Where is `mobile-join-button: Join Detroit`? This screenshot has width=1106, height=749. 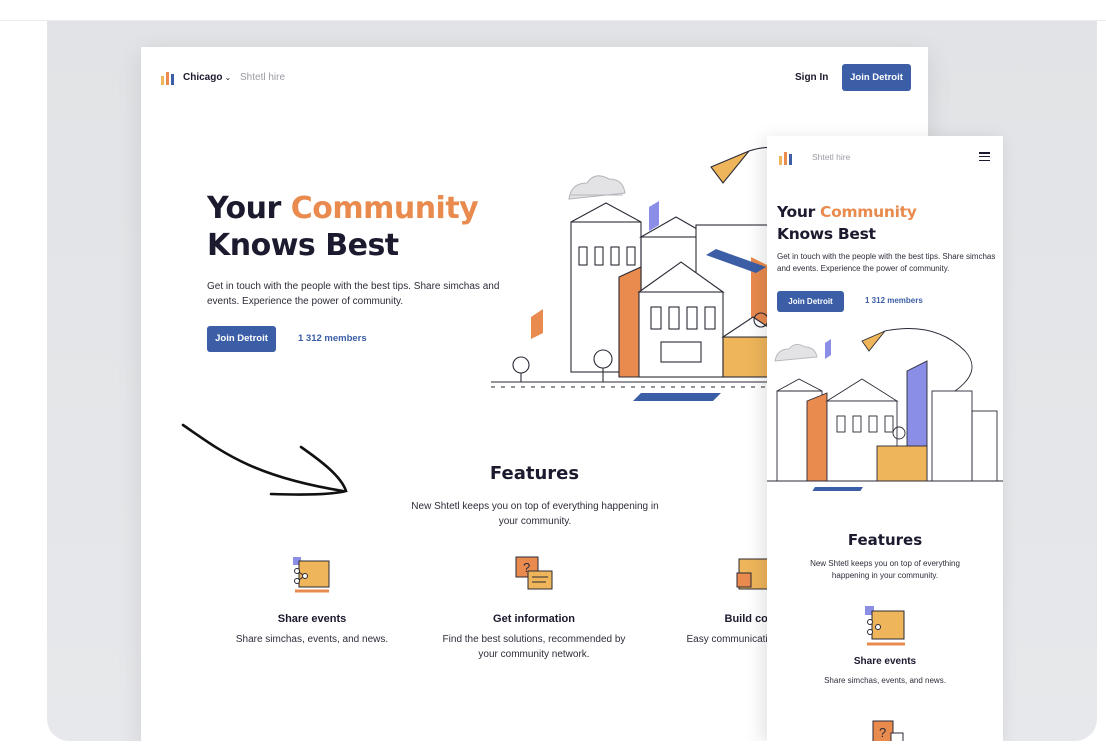
mobile-join-button: Join Detroit is located at coordinates (810, 301).